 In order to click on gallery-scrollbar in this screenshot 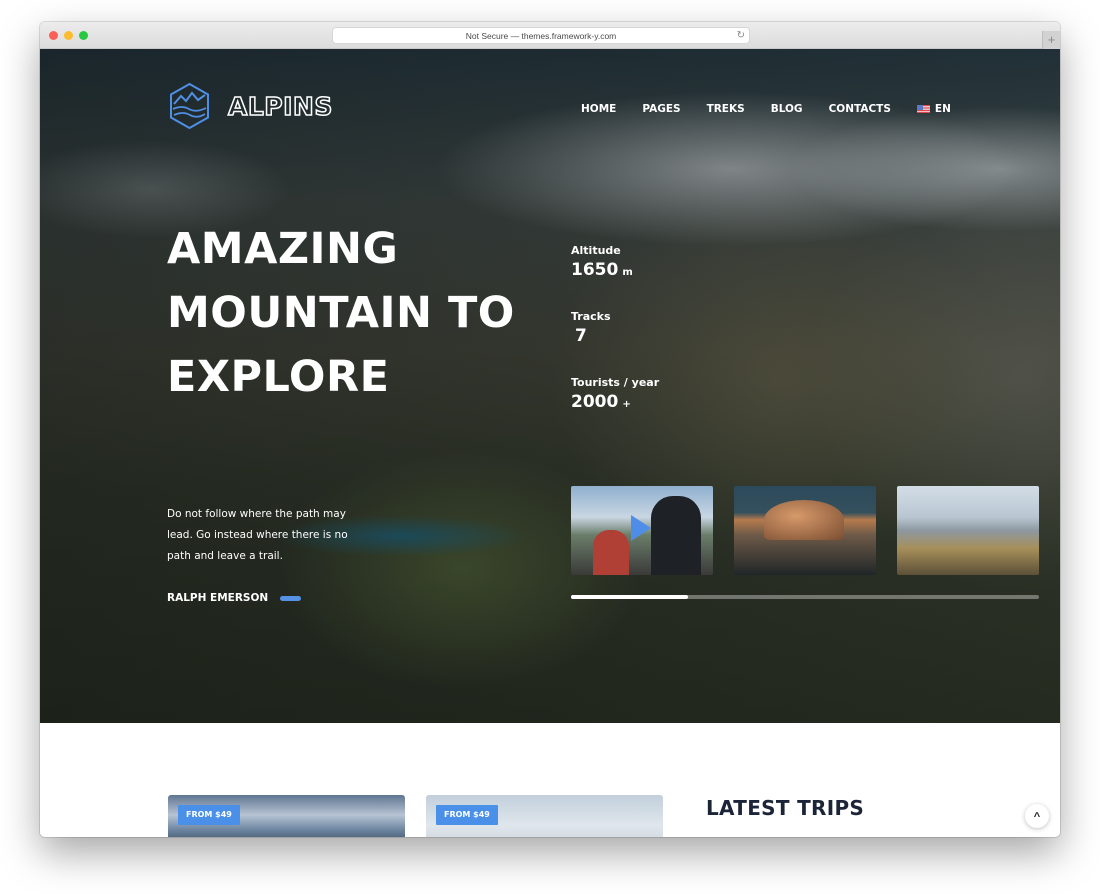, I will do `click(805, 597)`.